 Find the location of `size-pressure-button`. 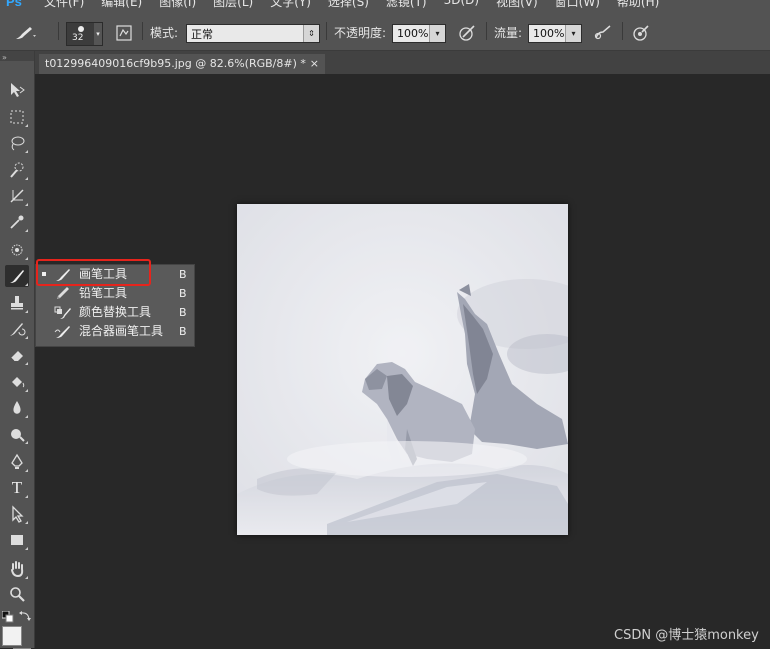

size-pressure-button is located at coordinates (641, 33).